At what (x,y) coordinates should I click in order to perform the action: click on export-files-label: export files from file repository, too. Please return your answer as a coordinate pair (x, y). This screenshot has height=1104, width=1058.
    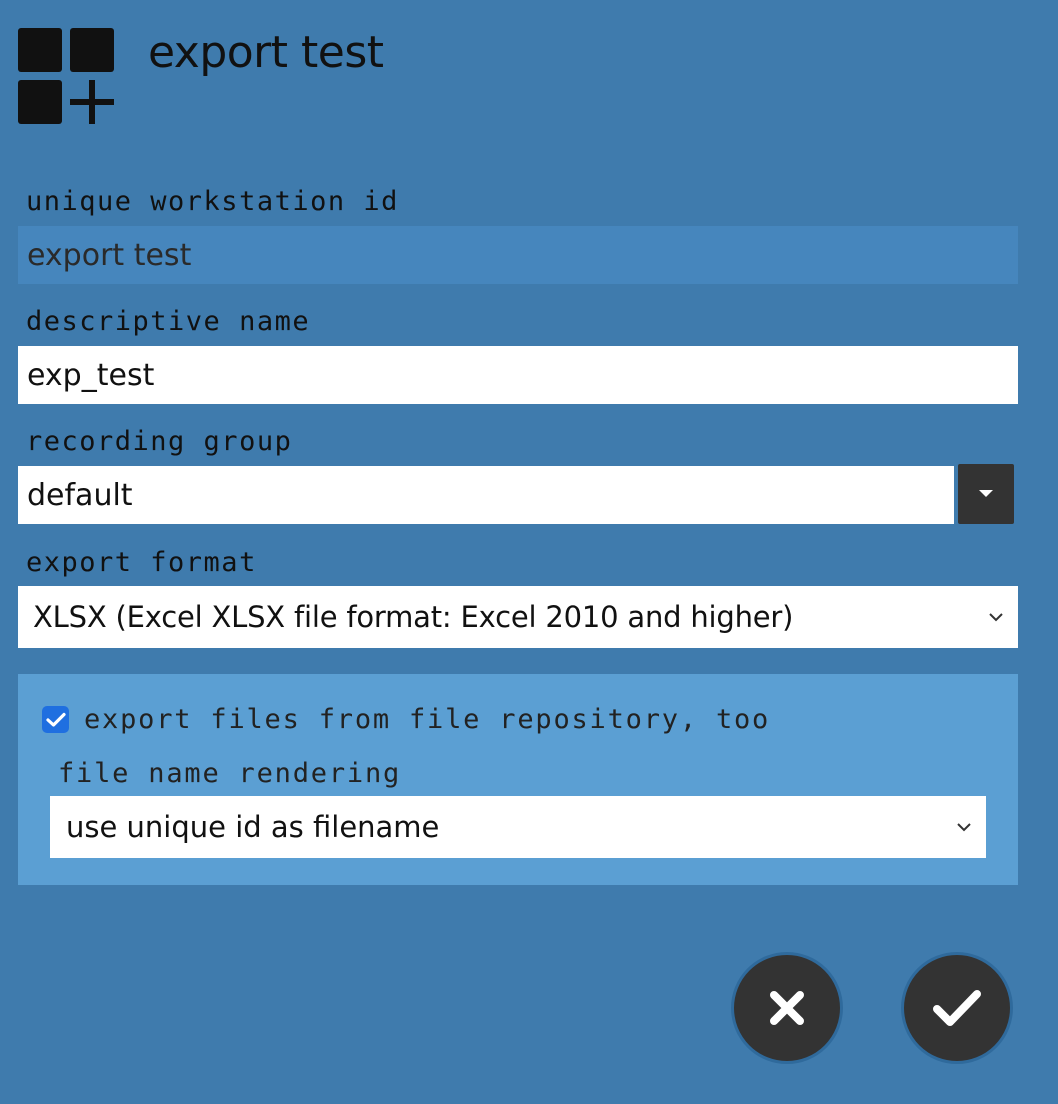
    Looking at the image, I should click on (427, 720).